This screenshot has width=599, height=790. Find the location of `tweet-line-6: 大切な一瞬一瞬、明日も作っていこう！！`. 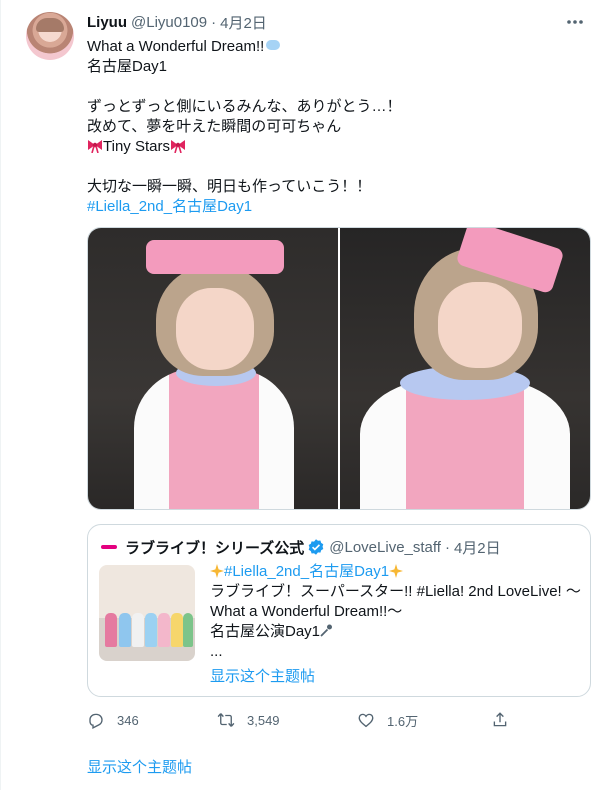

tweet-line-6: 大切な一瞬一瞬、明日も作っていこう！！ is located at coordinates (229, 186).